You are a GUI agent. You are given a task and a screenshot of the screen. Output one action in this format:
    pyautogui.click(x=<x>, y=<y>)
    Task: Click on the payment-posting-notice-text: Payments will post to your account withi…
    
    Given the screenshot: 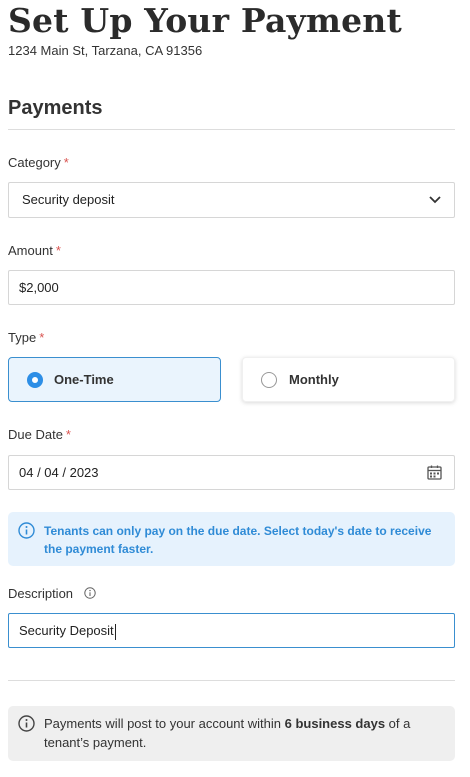 What is the action you would take?
    pyautogui.click(x=244, y=733)
    